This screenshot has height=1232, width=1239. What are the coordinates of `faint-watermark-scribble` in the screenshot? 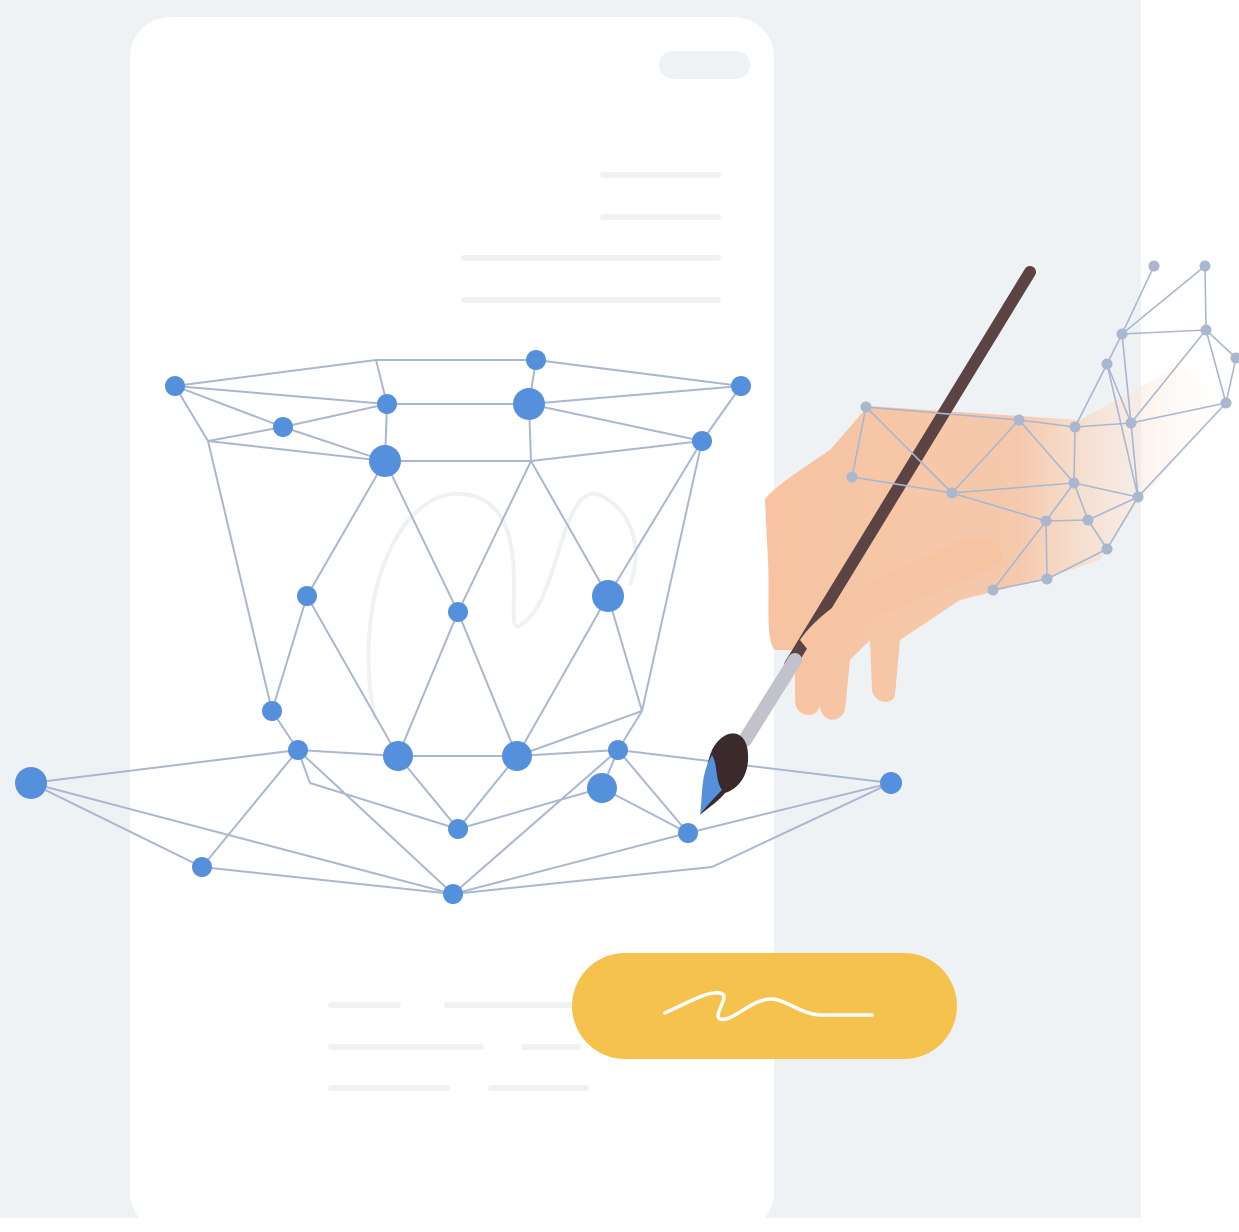 It's located at (501, 607).